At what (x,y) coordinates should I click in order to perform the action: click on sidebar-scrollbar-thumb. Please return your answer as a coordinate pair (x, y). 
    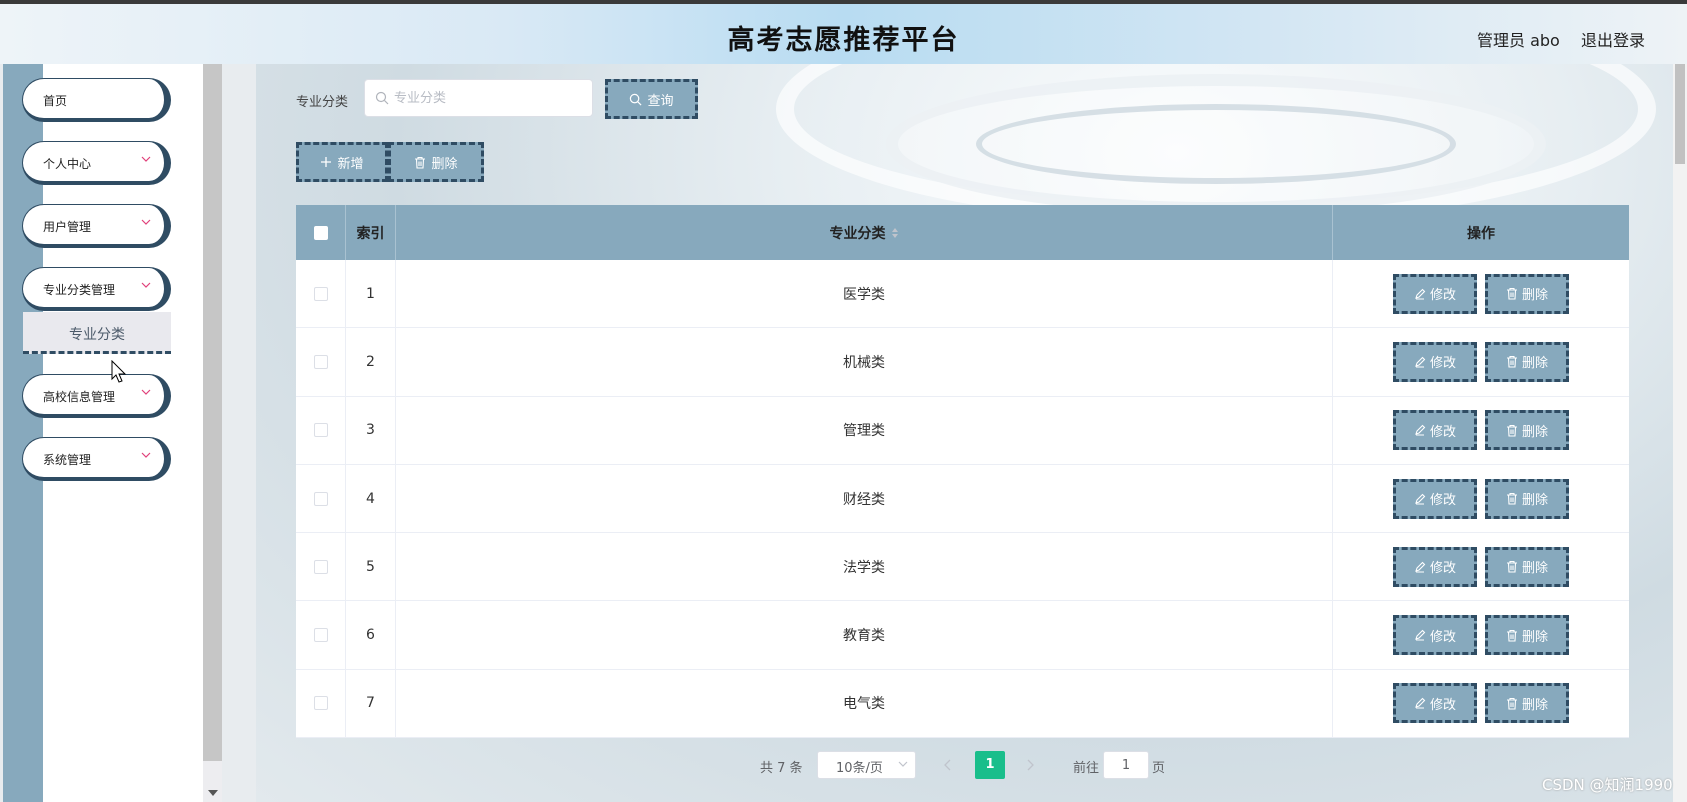
    Looking at the image, I should click on (212, 412).